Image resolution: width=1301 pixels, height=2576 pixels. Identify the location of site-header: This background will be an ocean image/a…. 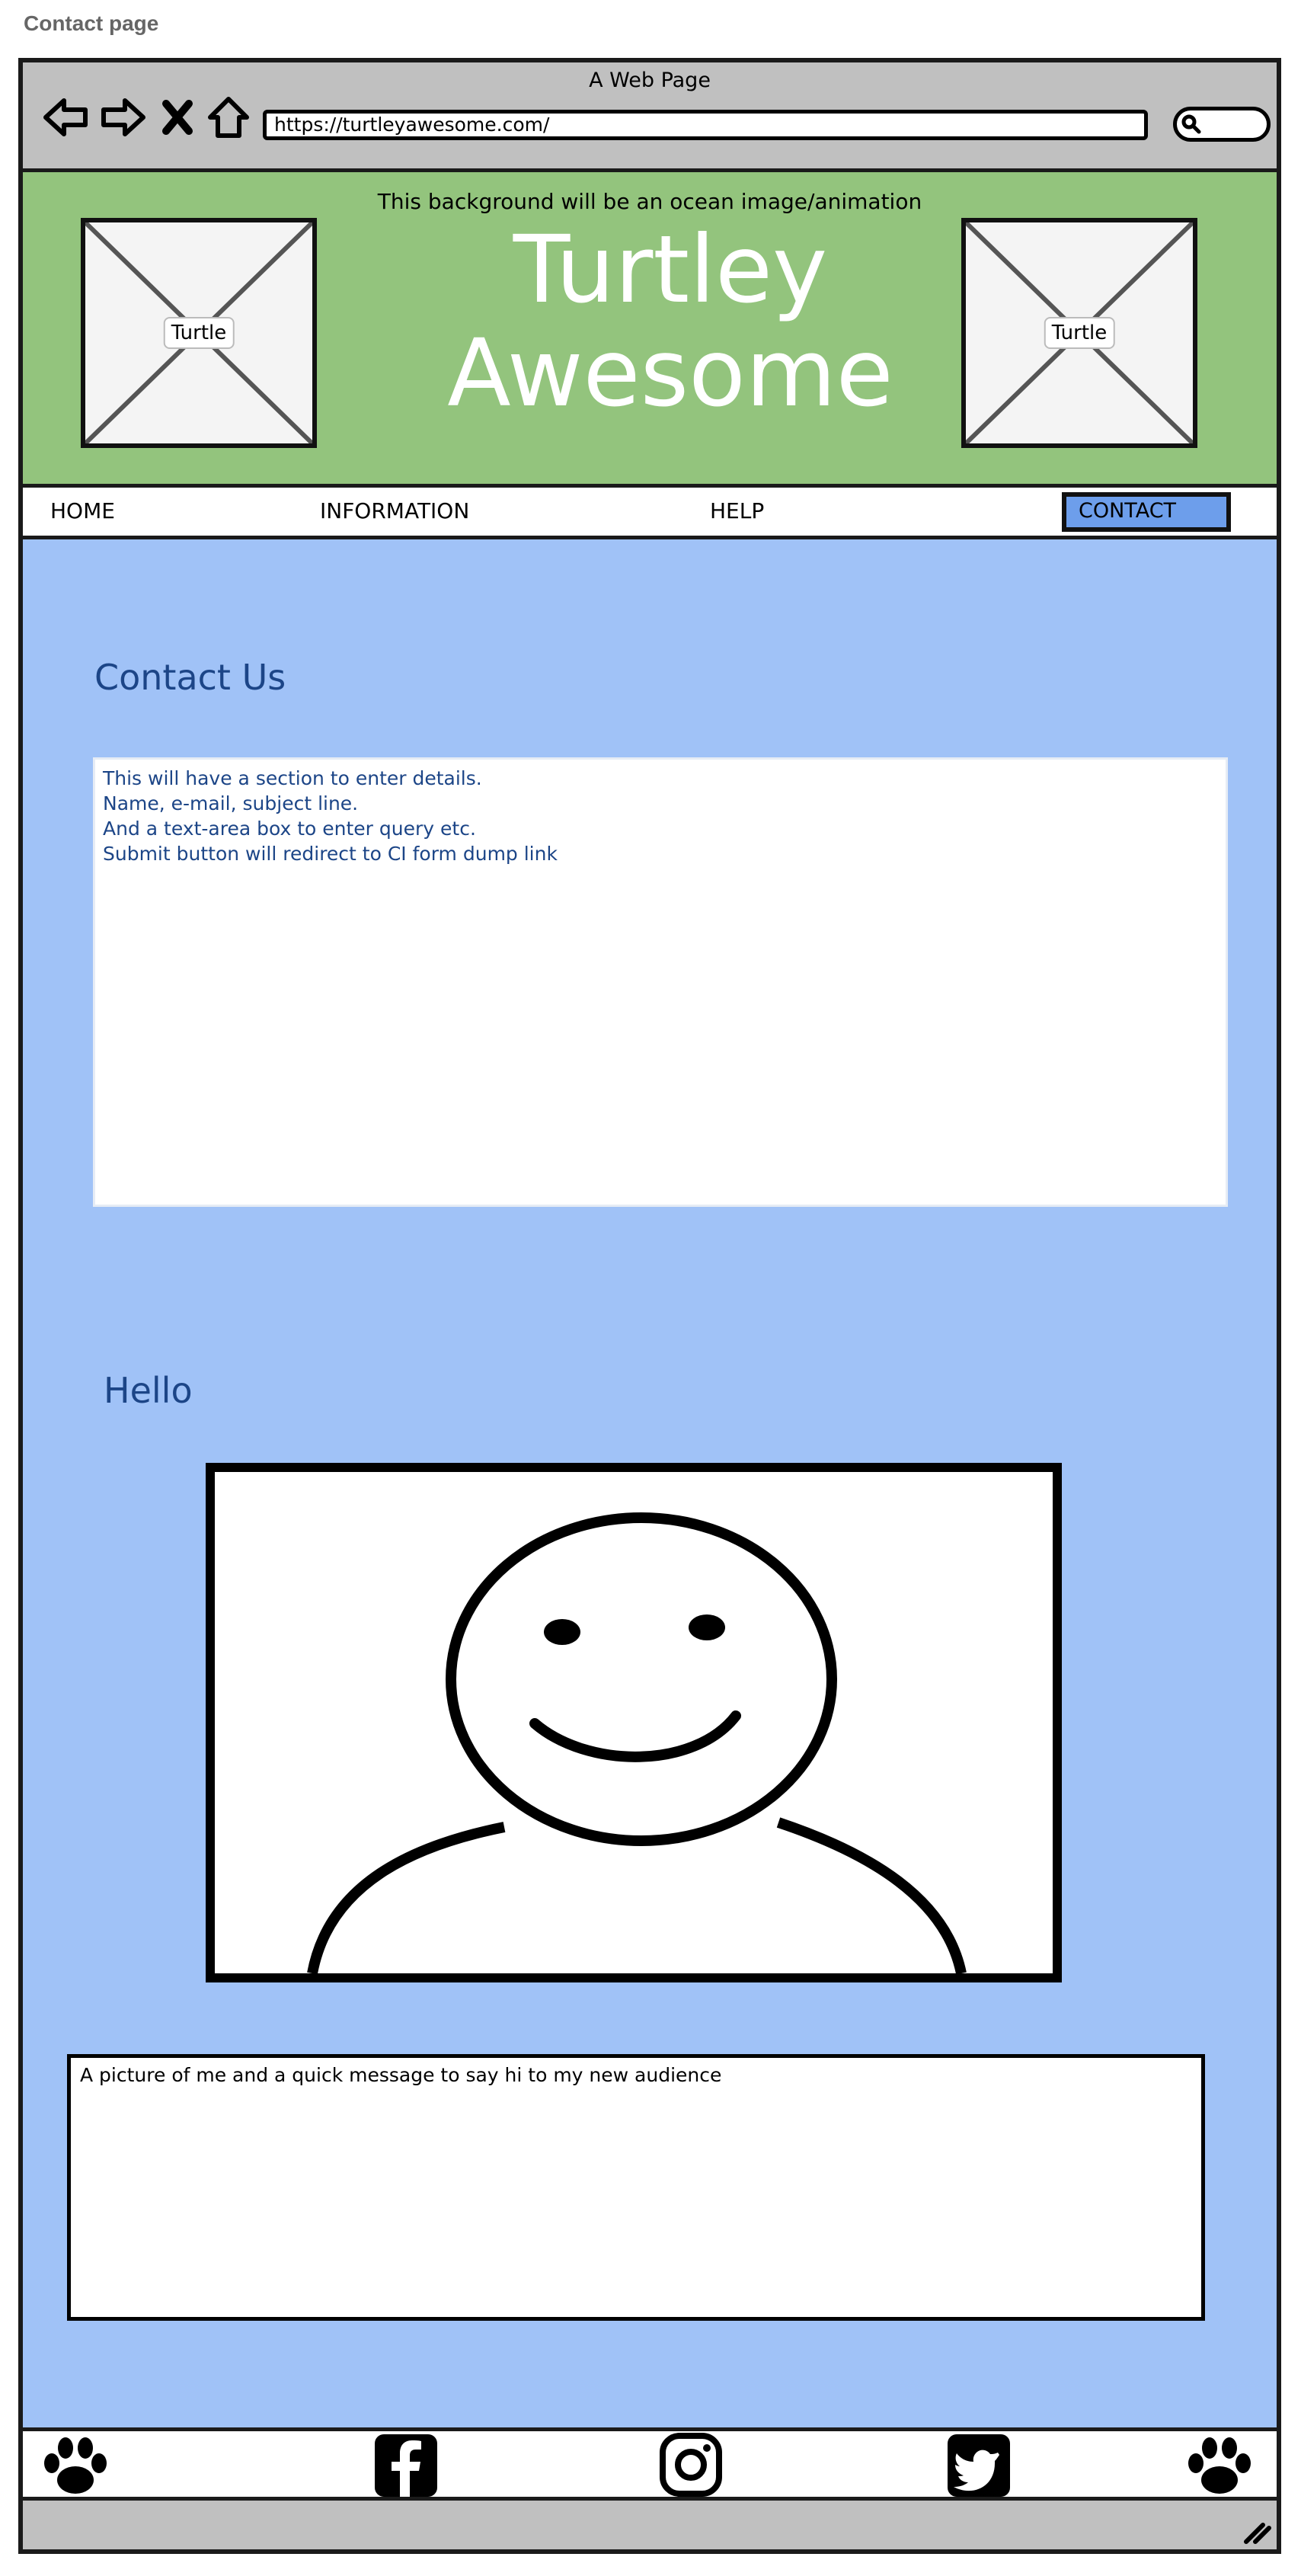
(650, 330).